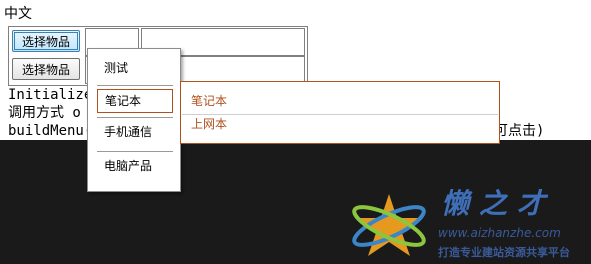  I want to click on select-item-button-2: 选择物品, so click(46, 69).